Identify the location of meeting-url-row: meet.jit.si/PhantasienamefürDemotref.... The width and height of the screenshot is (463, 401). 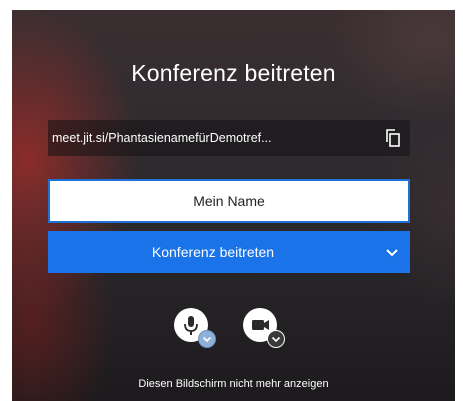
(229, 138).